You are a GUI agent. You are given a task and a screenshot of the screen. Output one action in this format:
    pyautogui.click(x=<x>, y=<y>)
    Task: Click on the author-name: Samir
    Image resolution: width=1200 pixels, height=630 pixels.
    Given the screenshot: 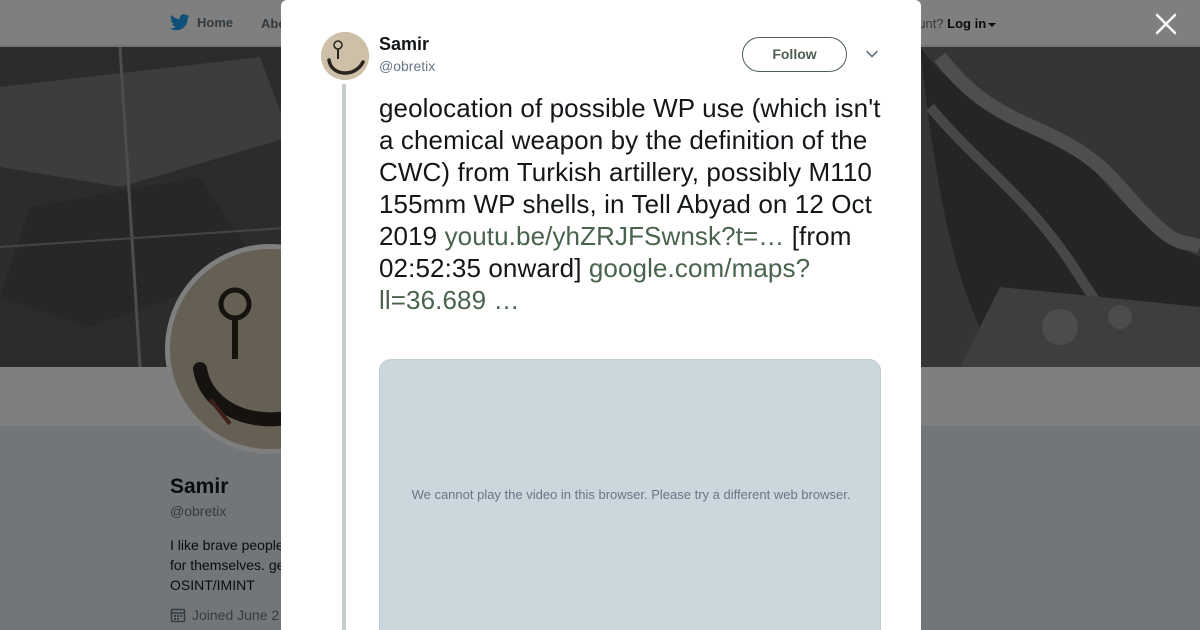 What is the action you would take?
    pyautogui.click(x=404, y=44)
    